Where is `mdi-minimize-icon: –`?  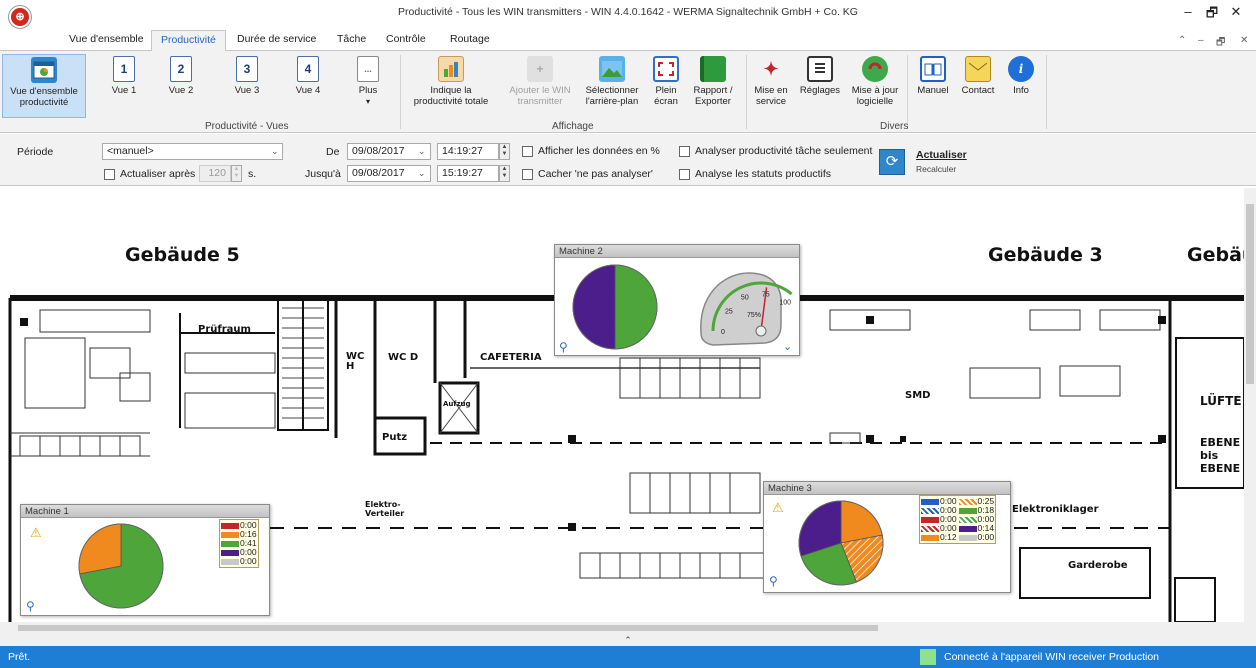 mdi-minimize-icon: – is located at coordinates (1201, 40).